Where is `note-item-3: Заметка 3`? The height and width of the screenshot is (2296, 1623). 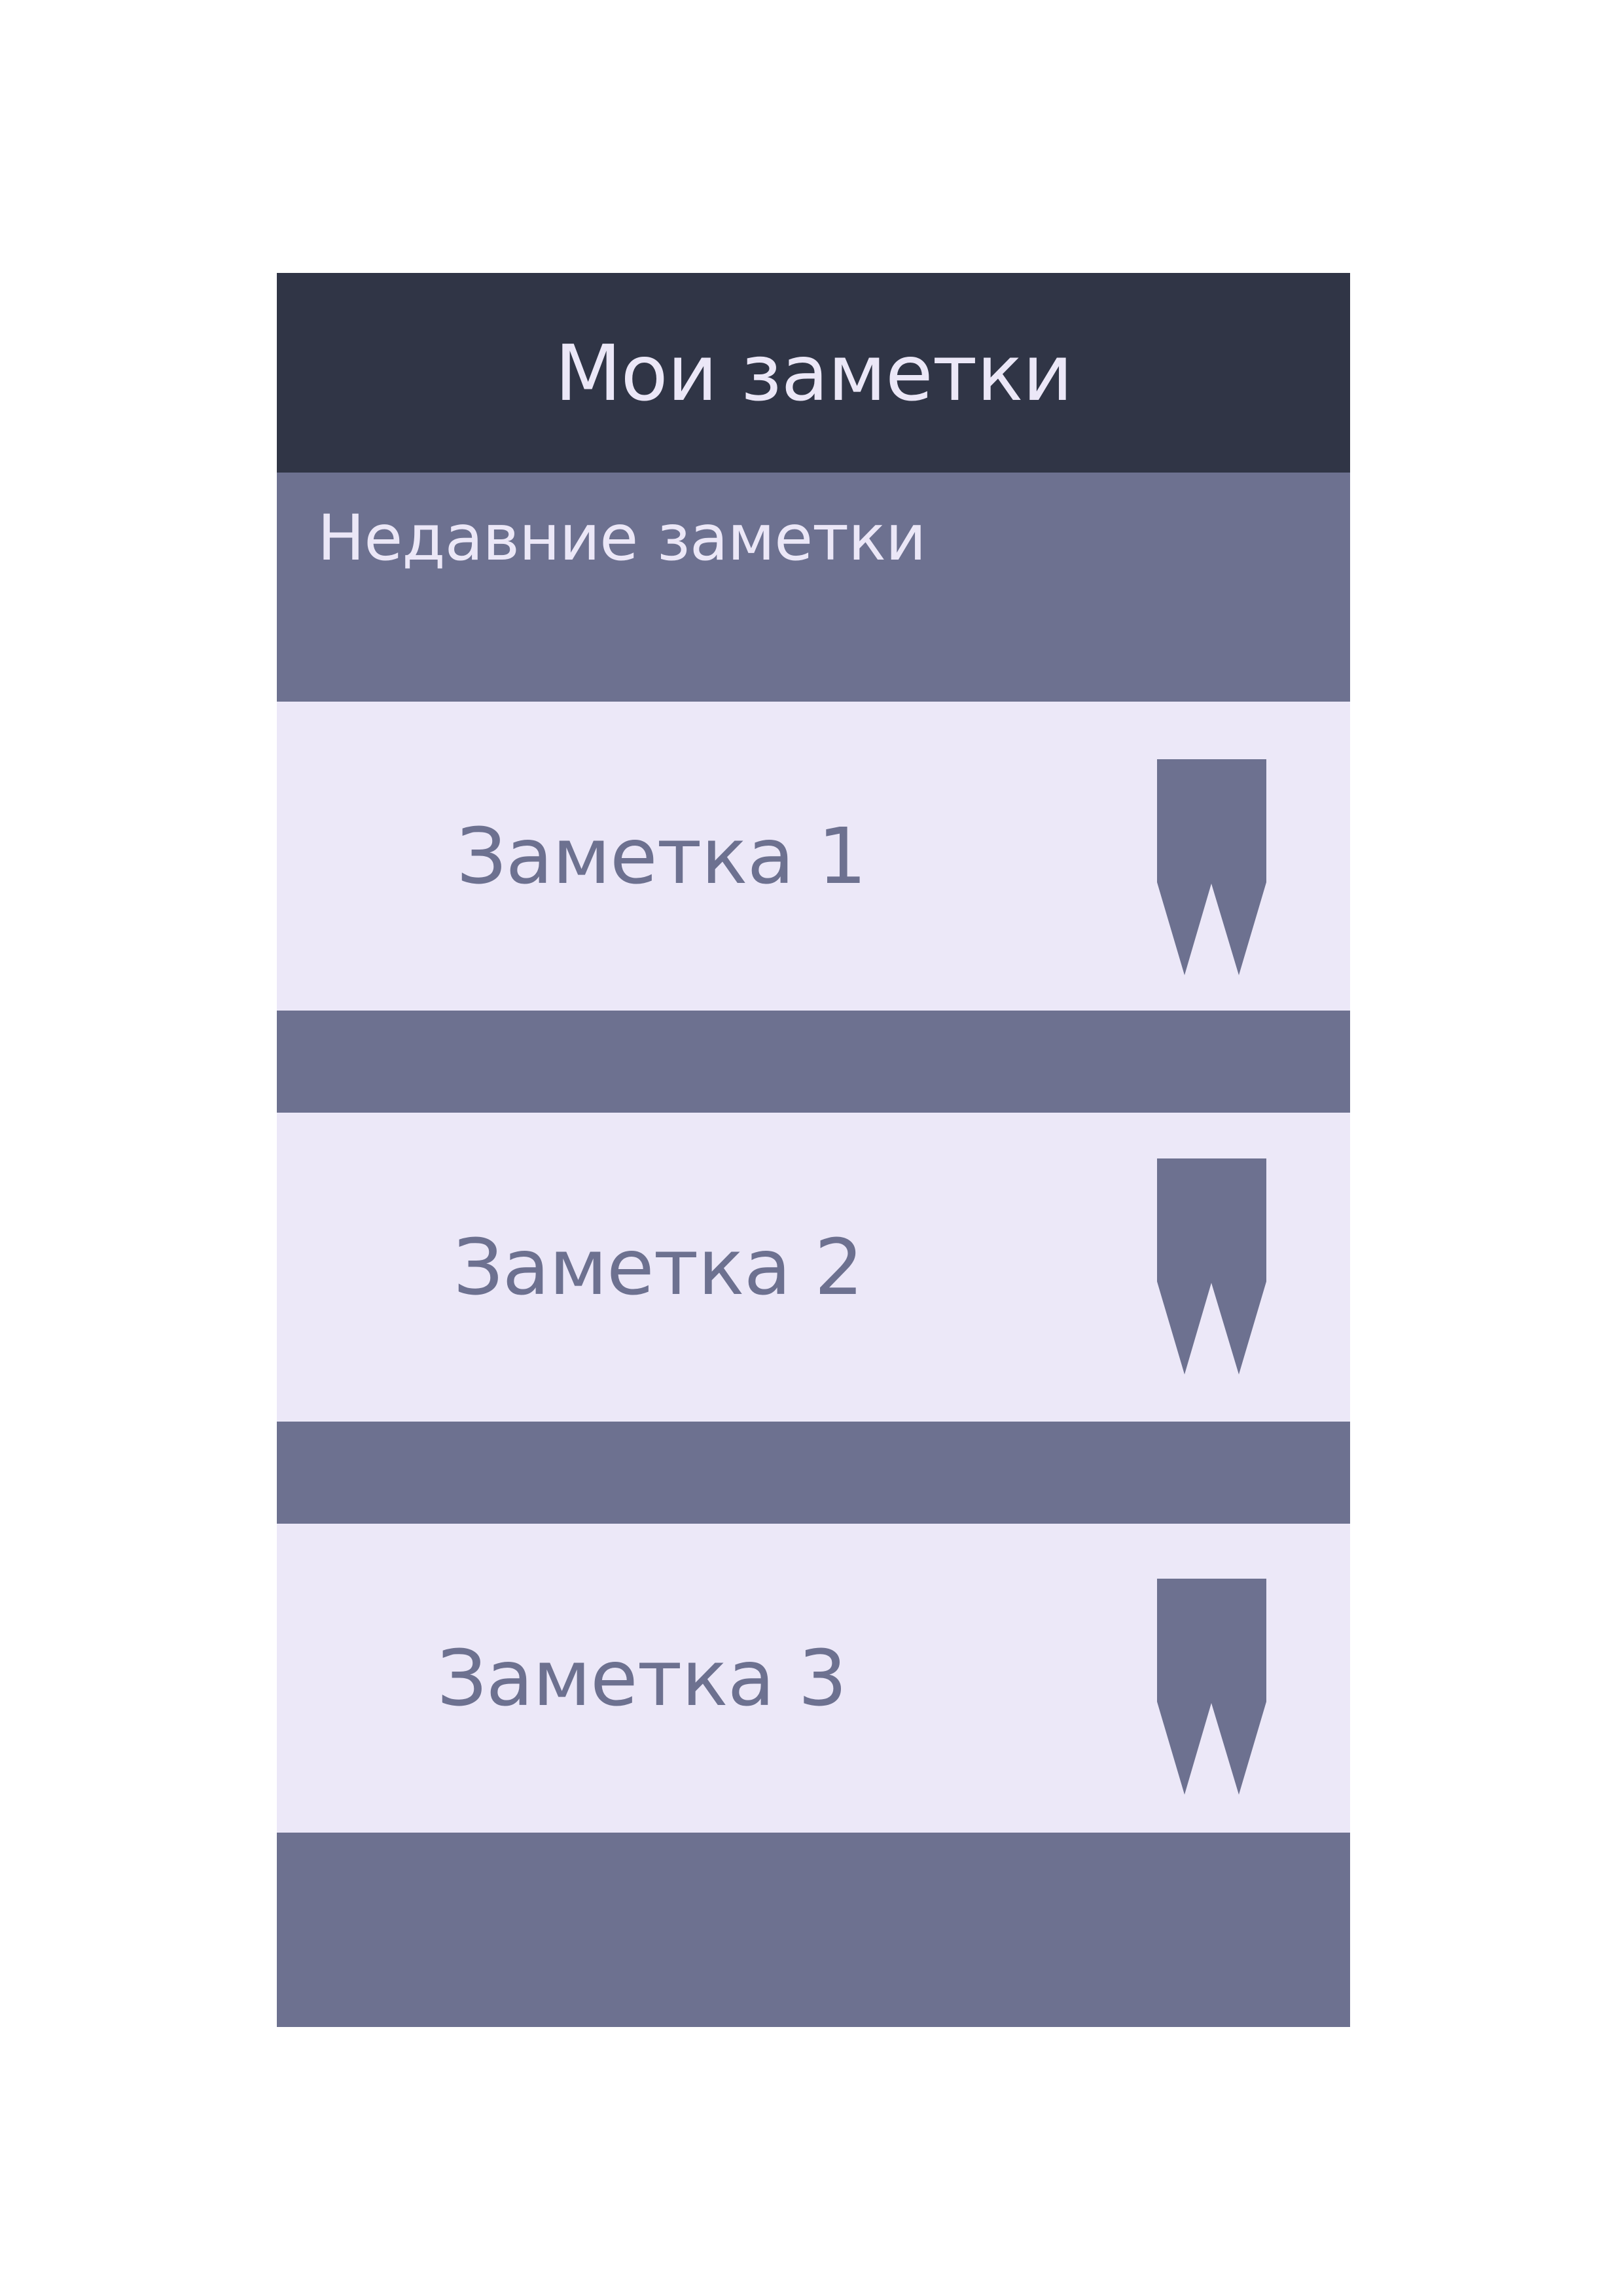
note-item-3: Заметка 3 is located at coordinates (813, 1678).